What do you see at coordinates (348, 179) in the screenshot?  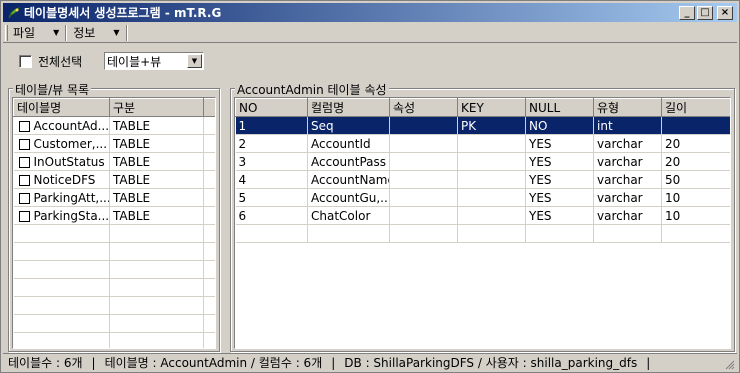 I see `column-name-cell: AccountName` at bounding box center [348, 179].